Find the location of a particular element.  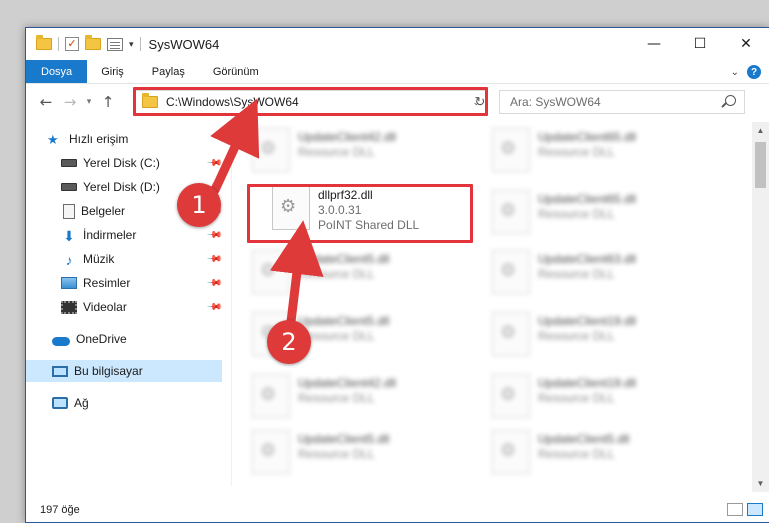

window-title: SysWOW64 is located at coordinates (184, 44).